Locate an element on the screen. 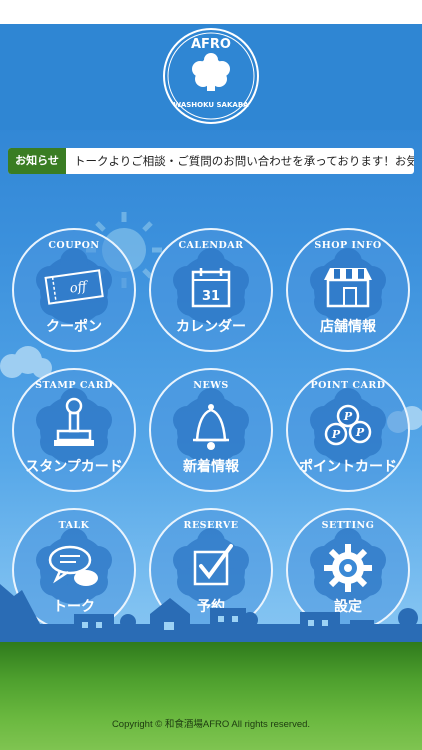 This screenshot has width=422, height=750. news-en-label: NEWS is located at coordinates (211, 385).